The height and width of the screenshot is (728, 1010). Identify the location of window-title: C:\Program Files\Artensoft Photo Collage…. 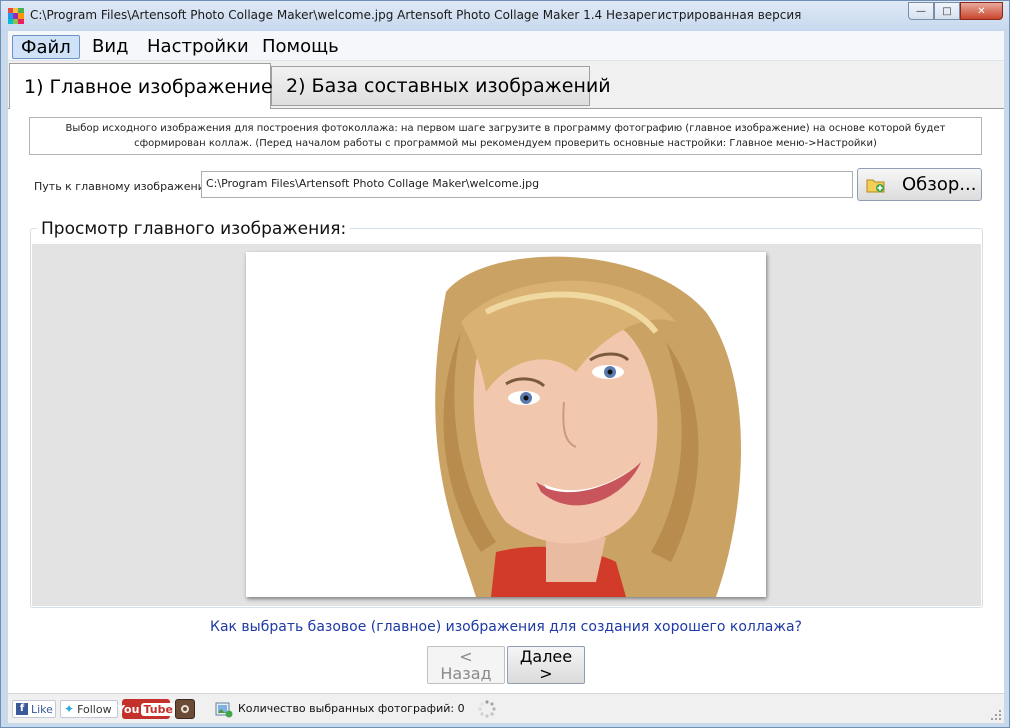
(416, 15).